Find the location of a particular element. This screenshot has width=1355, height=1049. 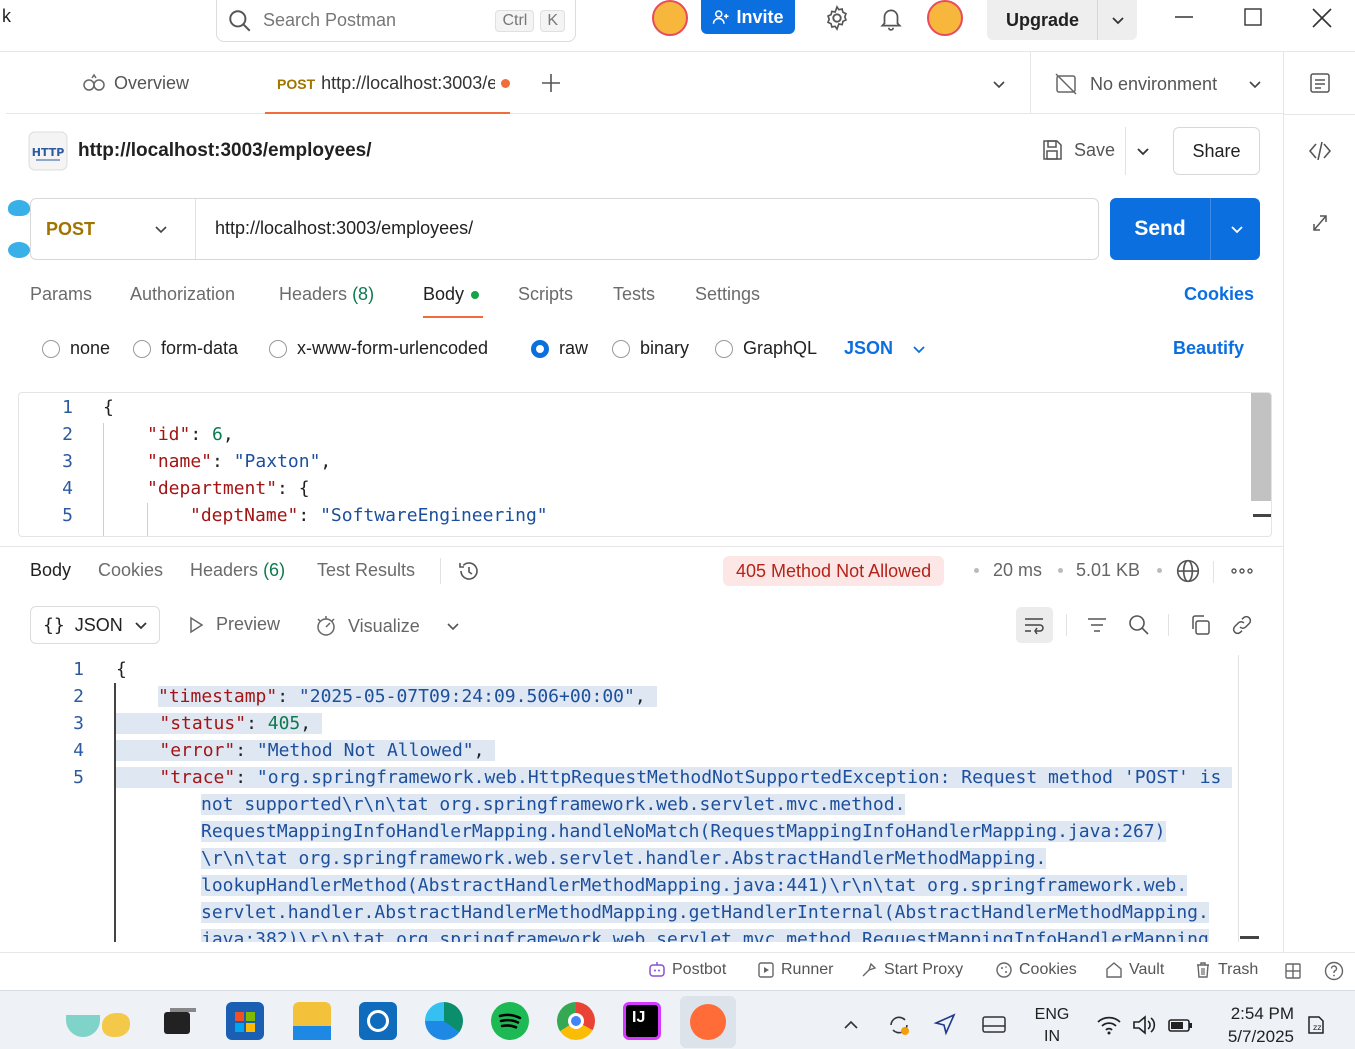

search-icon is located at coordinates (1139, 625).